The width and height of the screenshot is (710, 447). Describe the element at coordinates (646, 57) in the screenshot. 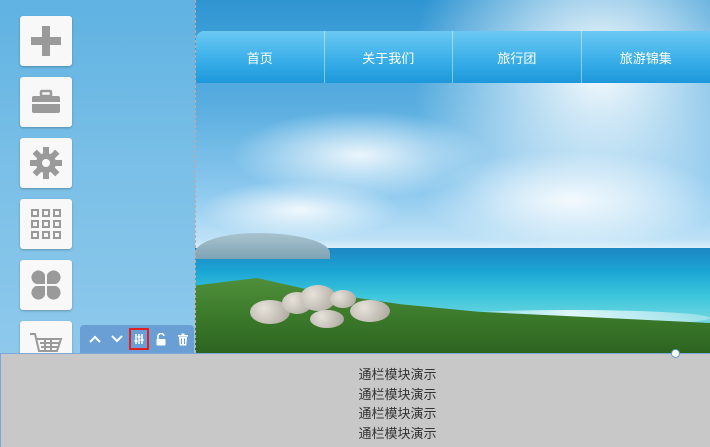

I see `nav-item-travel-collection: 旅游锦集` at that location.